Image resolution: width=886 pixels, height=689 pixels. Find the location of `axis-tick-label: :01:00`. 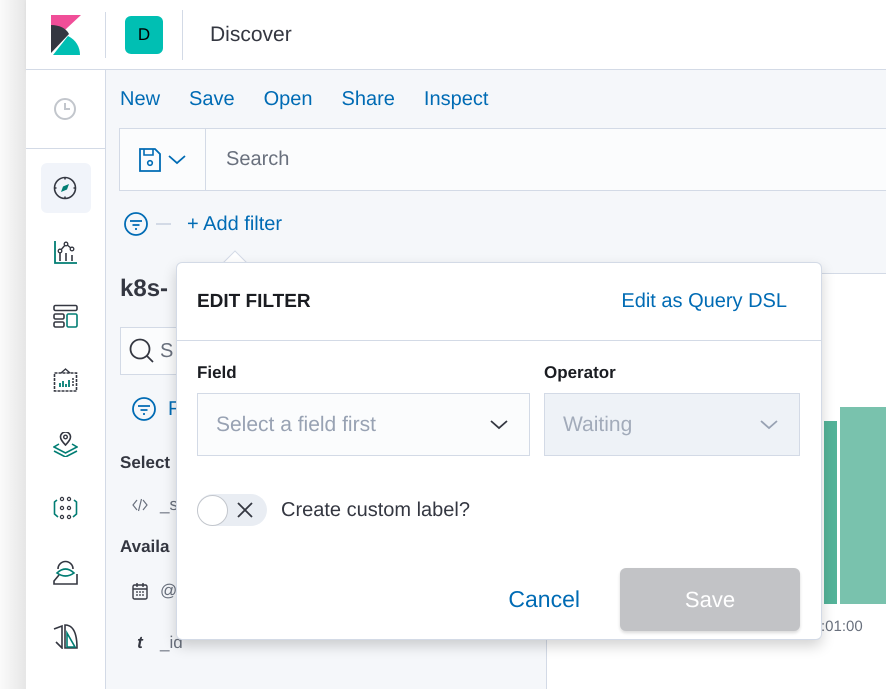

axis-tick-label: :01:00 is located at coordinates (842, 626).